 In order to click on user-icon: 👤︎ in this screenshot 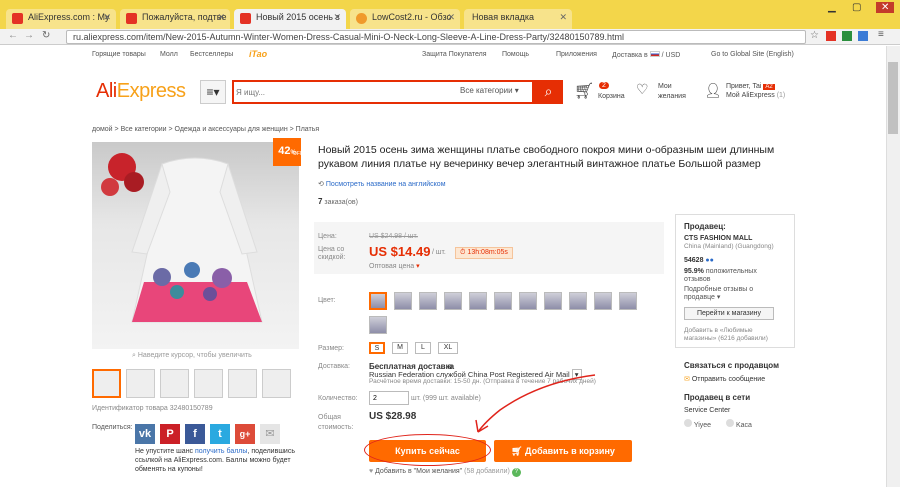, I will do `click(713, 90)`.